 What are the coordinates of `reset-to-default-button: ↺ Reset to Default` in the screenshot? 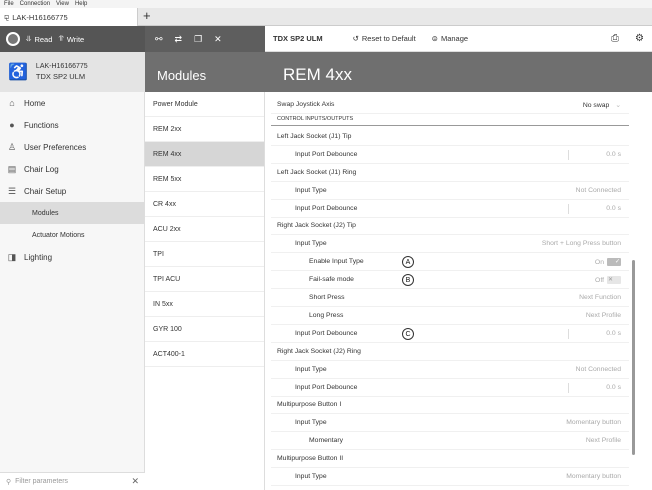 It's located at (384, 38).